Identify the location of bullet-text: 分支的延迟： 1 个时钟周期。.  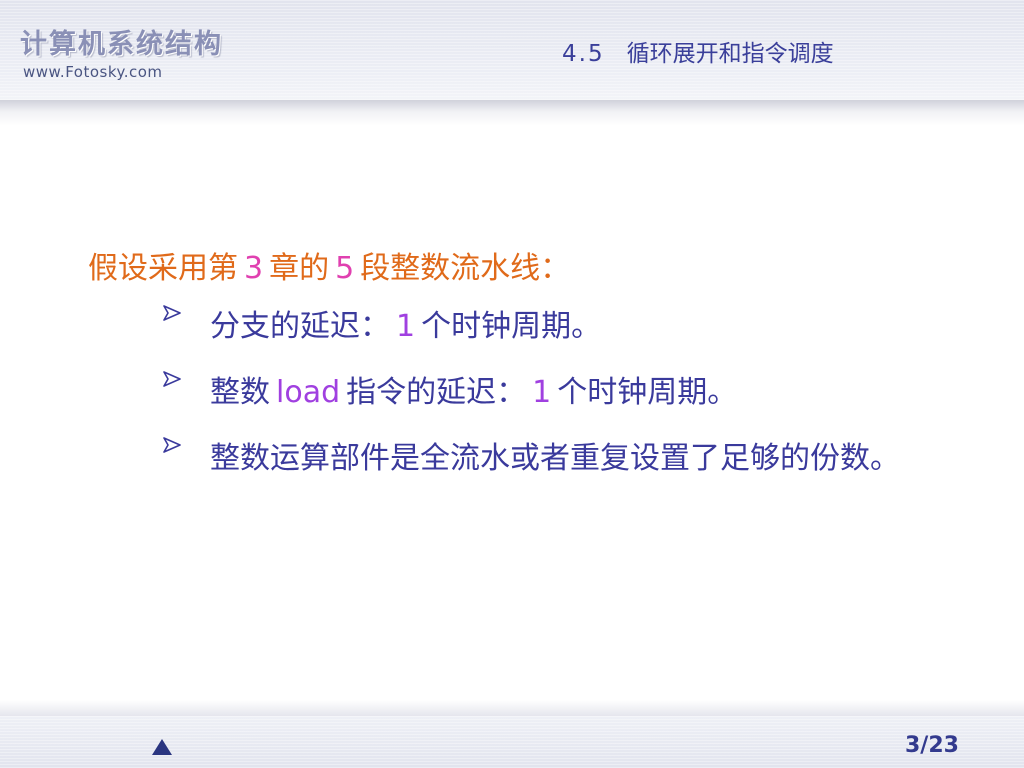
(555, 327).